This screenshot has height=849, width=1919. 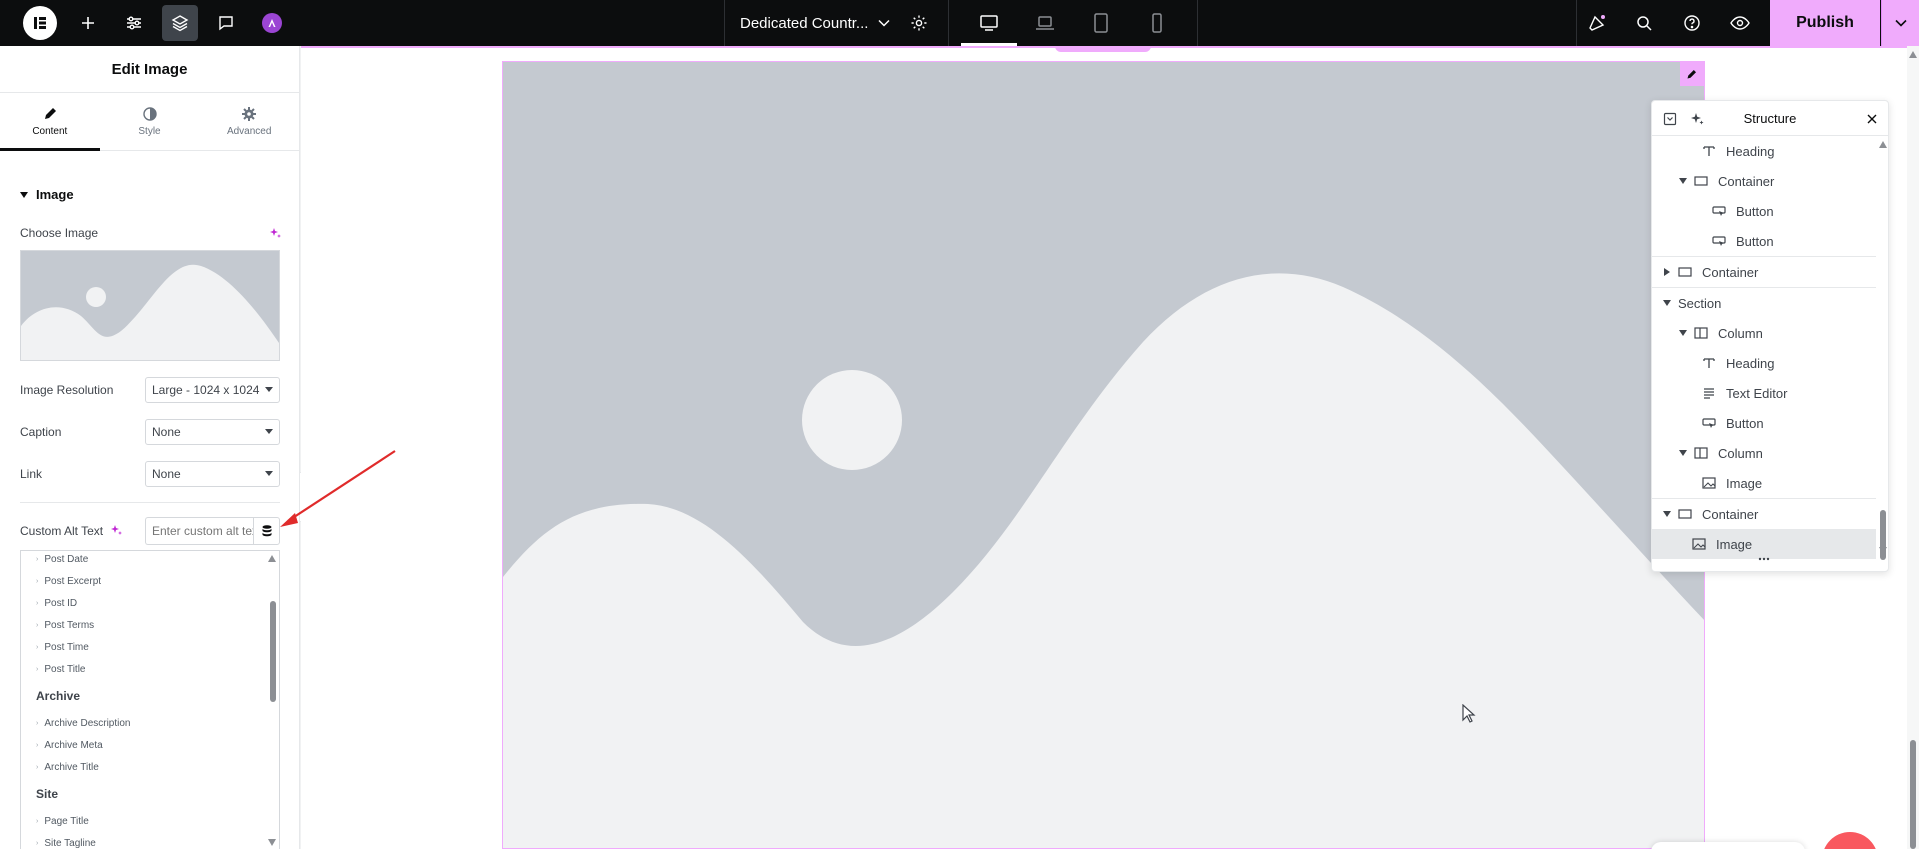 I want to click on publish-button: Publish, so click(x=1825, y=23).